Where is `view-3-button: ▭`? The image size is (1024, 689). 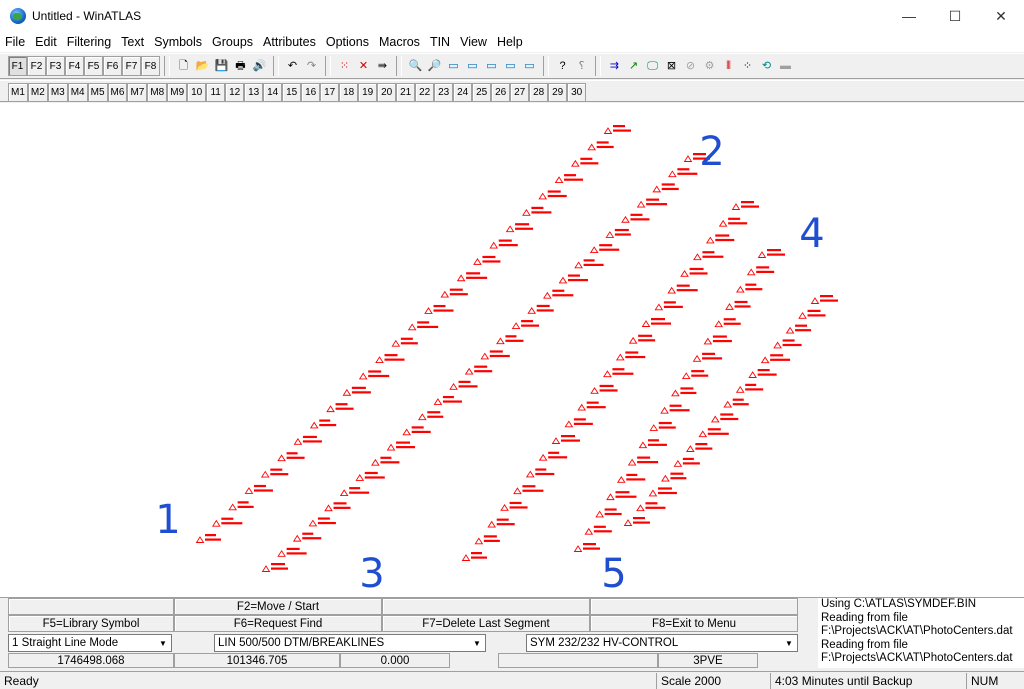
view-3-button: ▭ is located at coordinates (491, 66).